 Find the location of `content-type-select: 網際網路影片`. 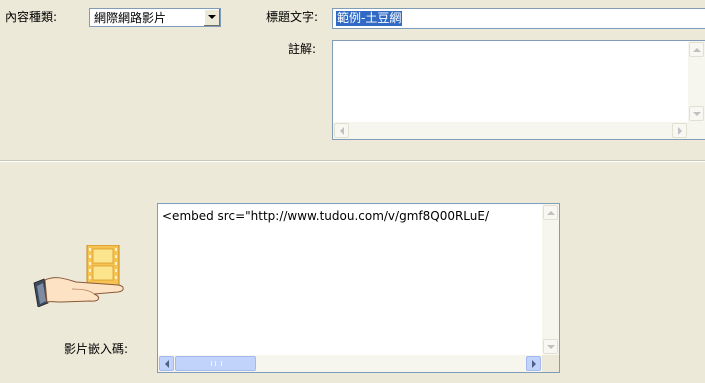

content-type-select: 網際網路影片 is located at coordinates (155, 17).